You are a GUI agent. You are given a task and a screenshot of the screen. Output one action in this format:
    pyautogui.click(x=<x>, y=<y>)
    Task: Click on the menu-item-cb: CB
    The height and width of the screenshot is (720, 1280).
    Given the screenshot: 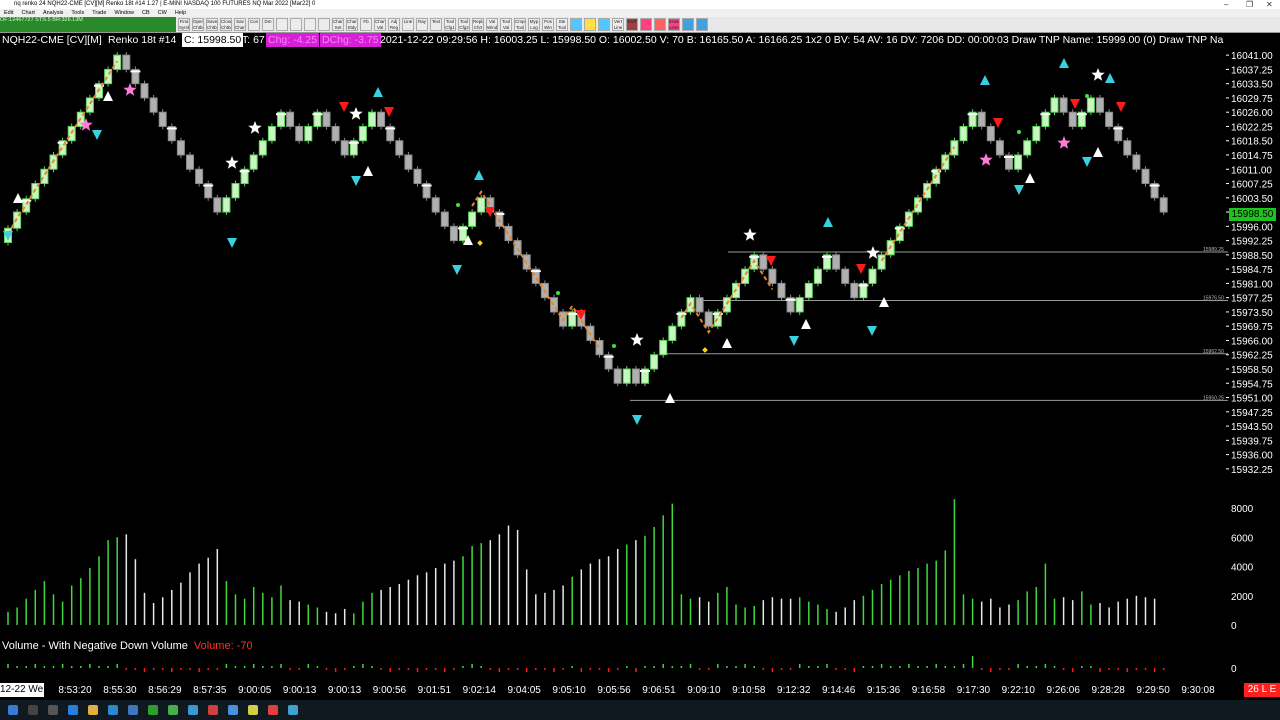 What is the action you would take?
    pyautogui.click(x=146, y=13)
    